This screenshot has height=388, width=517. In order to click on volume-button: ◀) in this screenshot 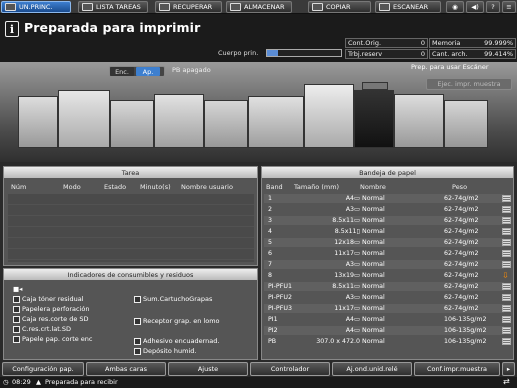, I will do `click(475, 7)`.